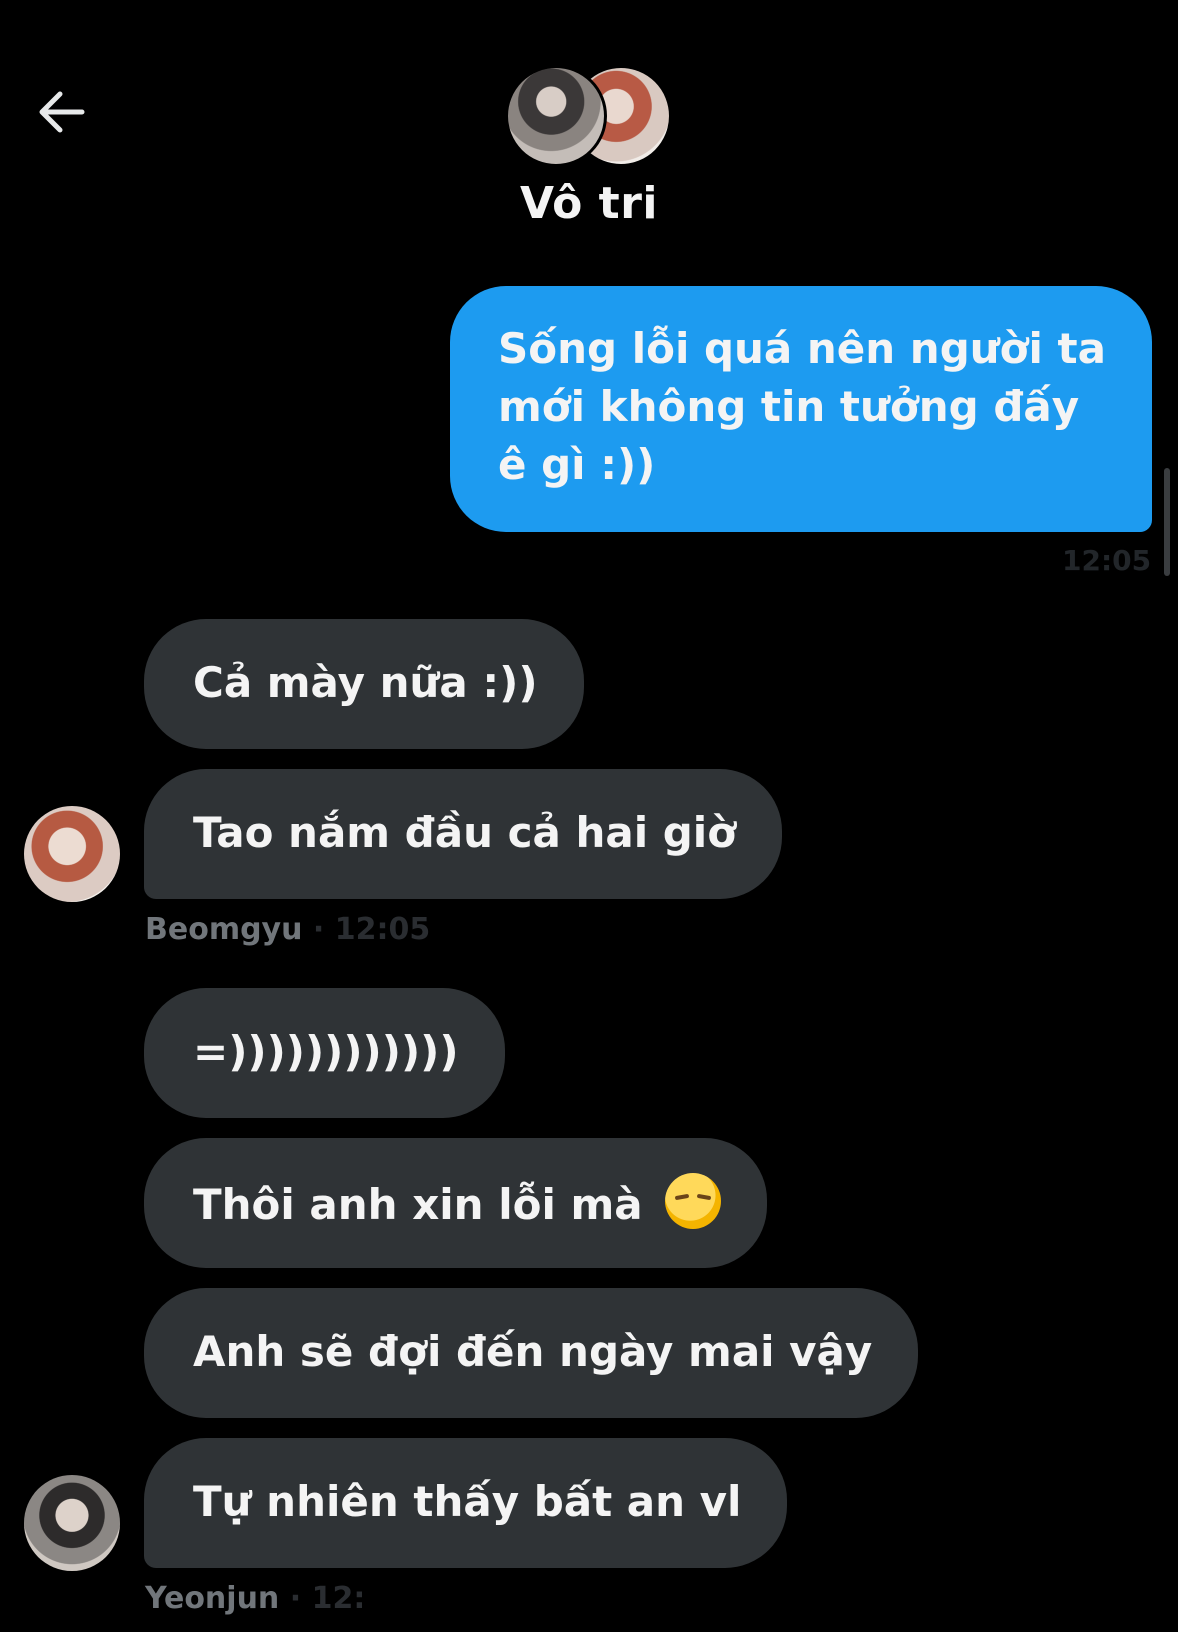 This screenshot has width=1178, height=1632. I want to click on message-text: Tự nhiên thấy bất an vl, so click(467, 1501).